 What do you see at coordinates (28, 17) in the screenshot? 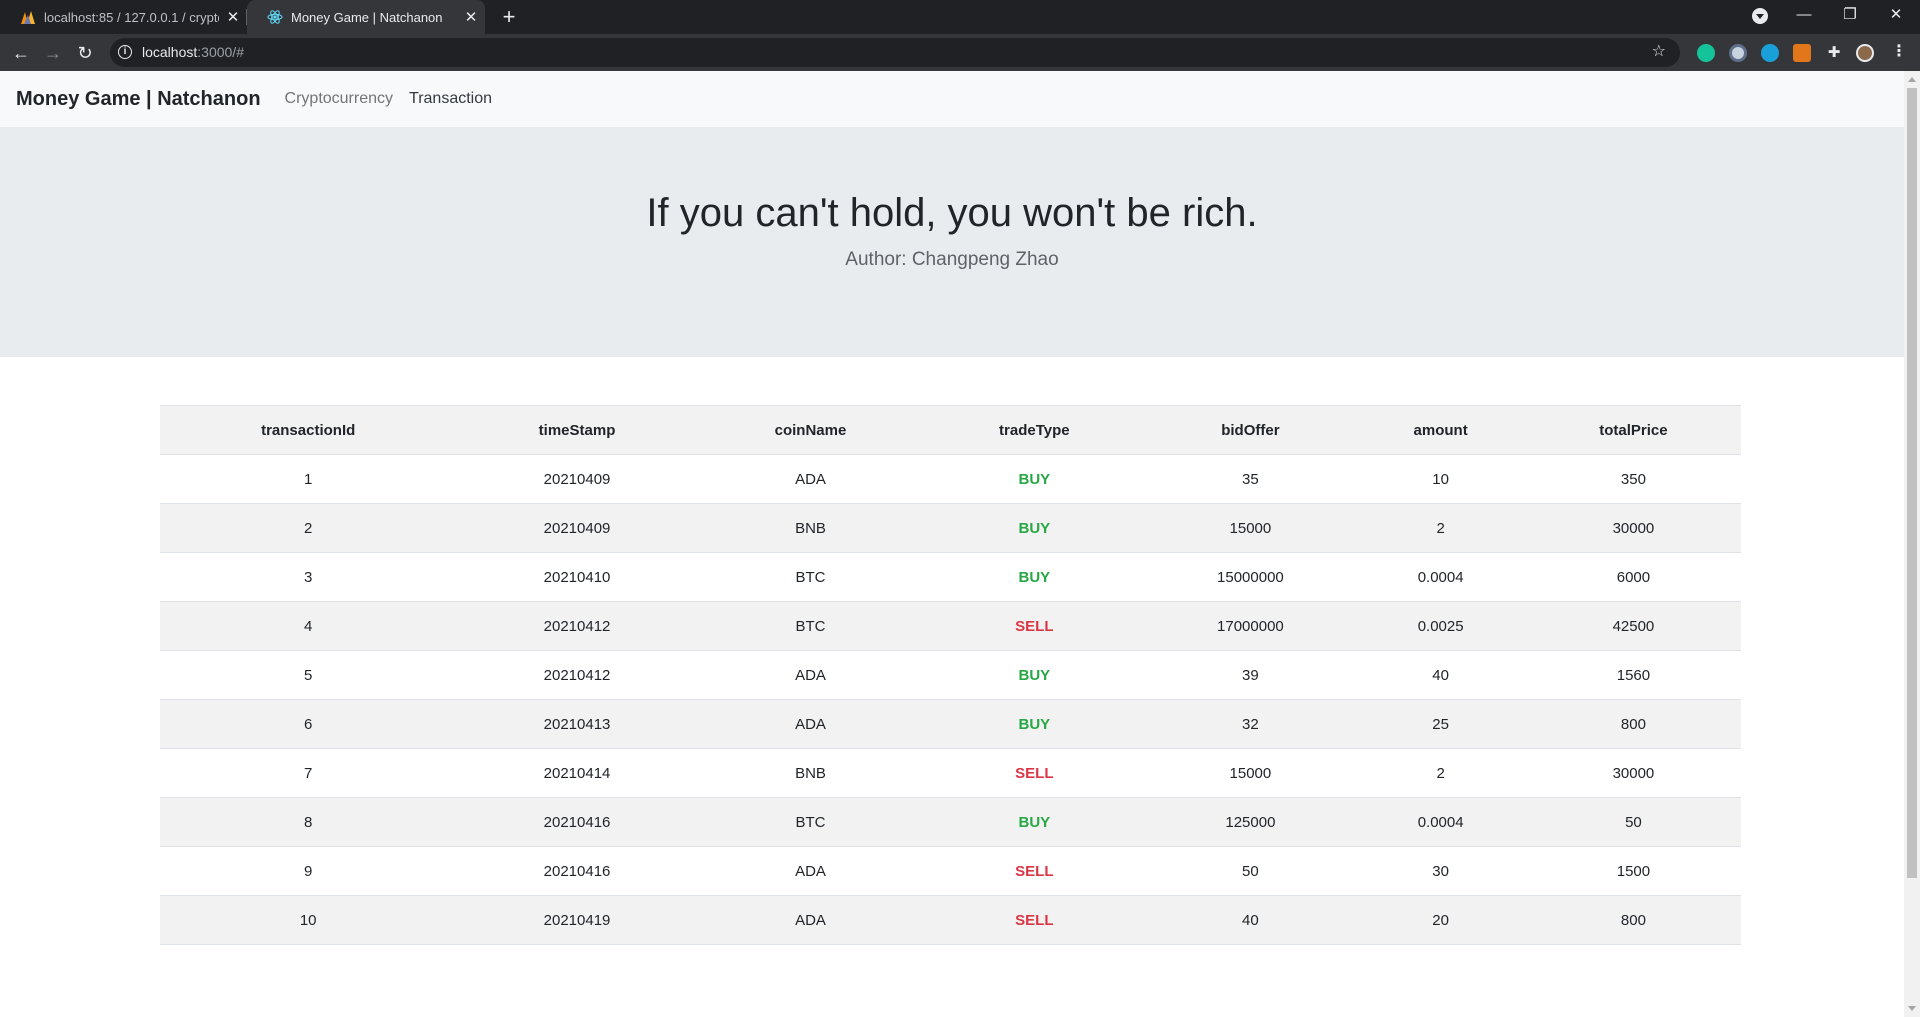
I see `phpmyadmin-icon` at bounding box center [28, 17].